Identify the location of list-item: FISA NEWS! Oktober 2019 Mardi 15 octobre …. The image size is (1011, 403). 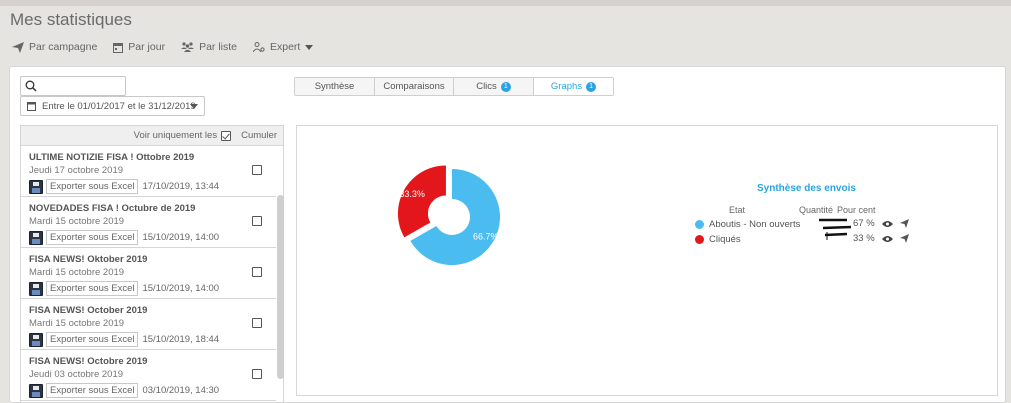
(148, 273).